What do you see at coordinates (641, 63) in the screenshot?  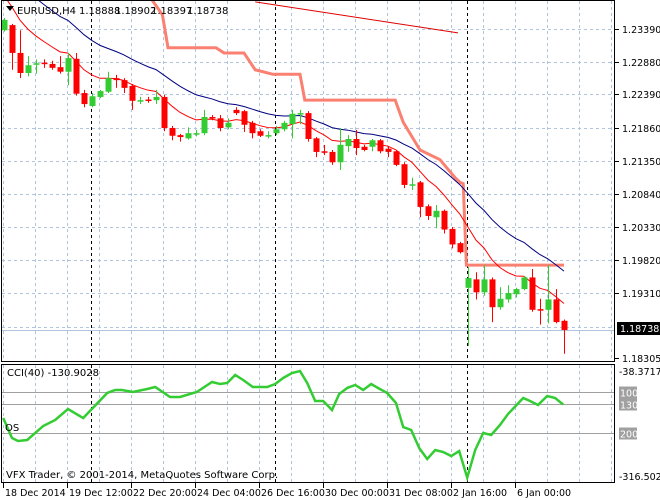 I see `price-label: 1.22880` at bounding box center [641, 63].